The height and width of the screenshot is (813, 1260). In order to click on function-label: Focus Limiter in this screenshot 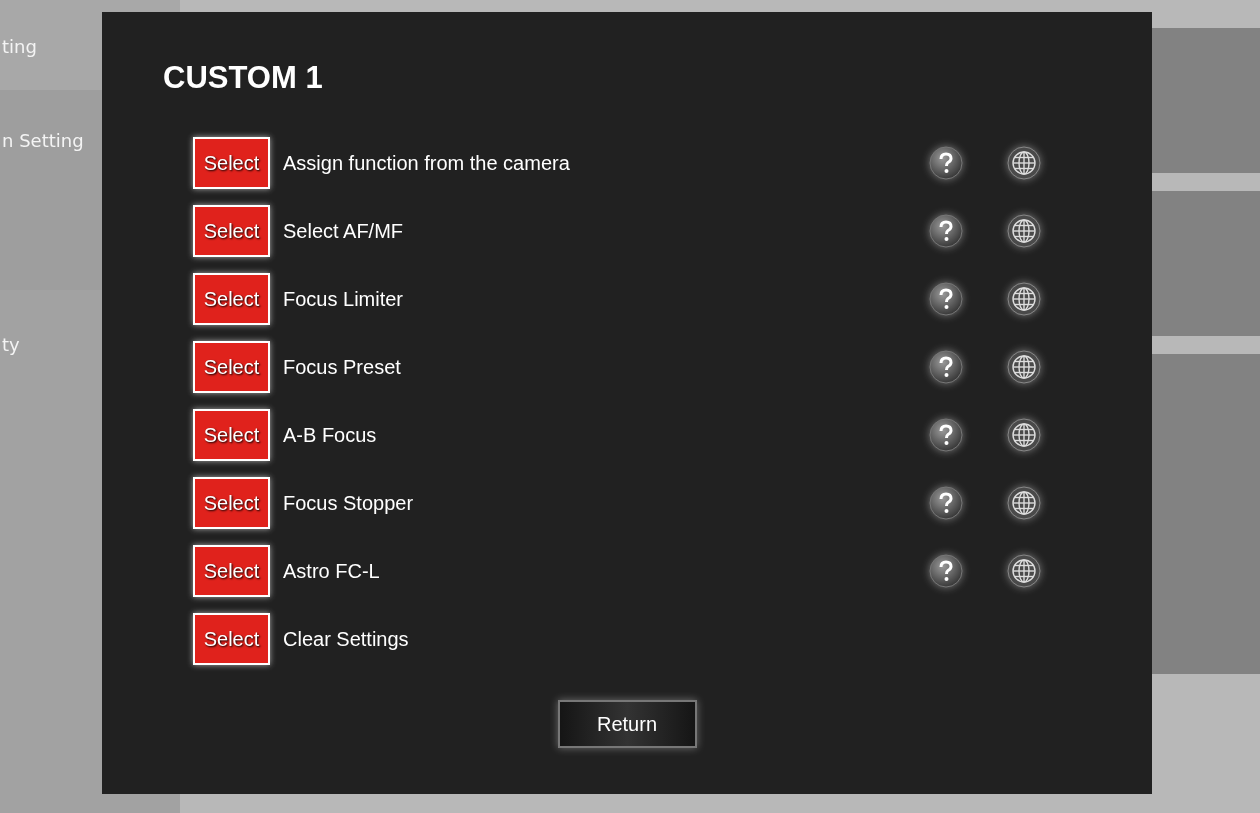, I will do `click(344, 299)`.